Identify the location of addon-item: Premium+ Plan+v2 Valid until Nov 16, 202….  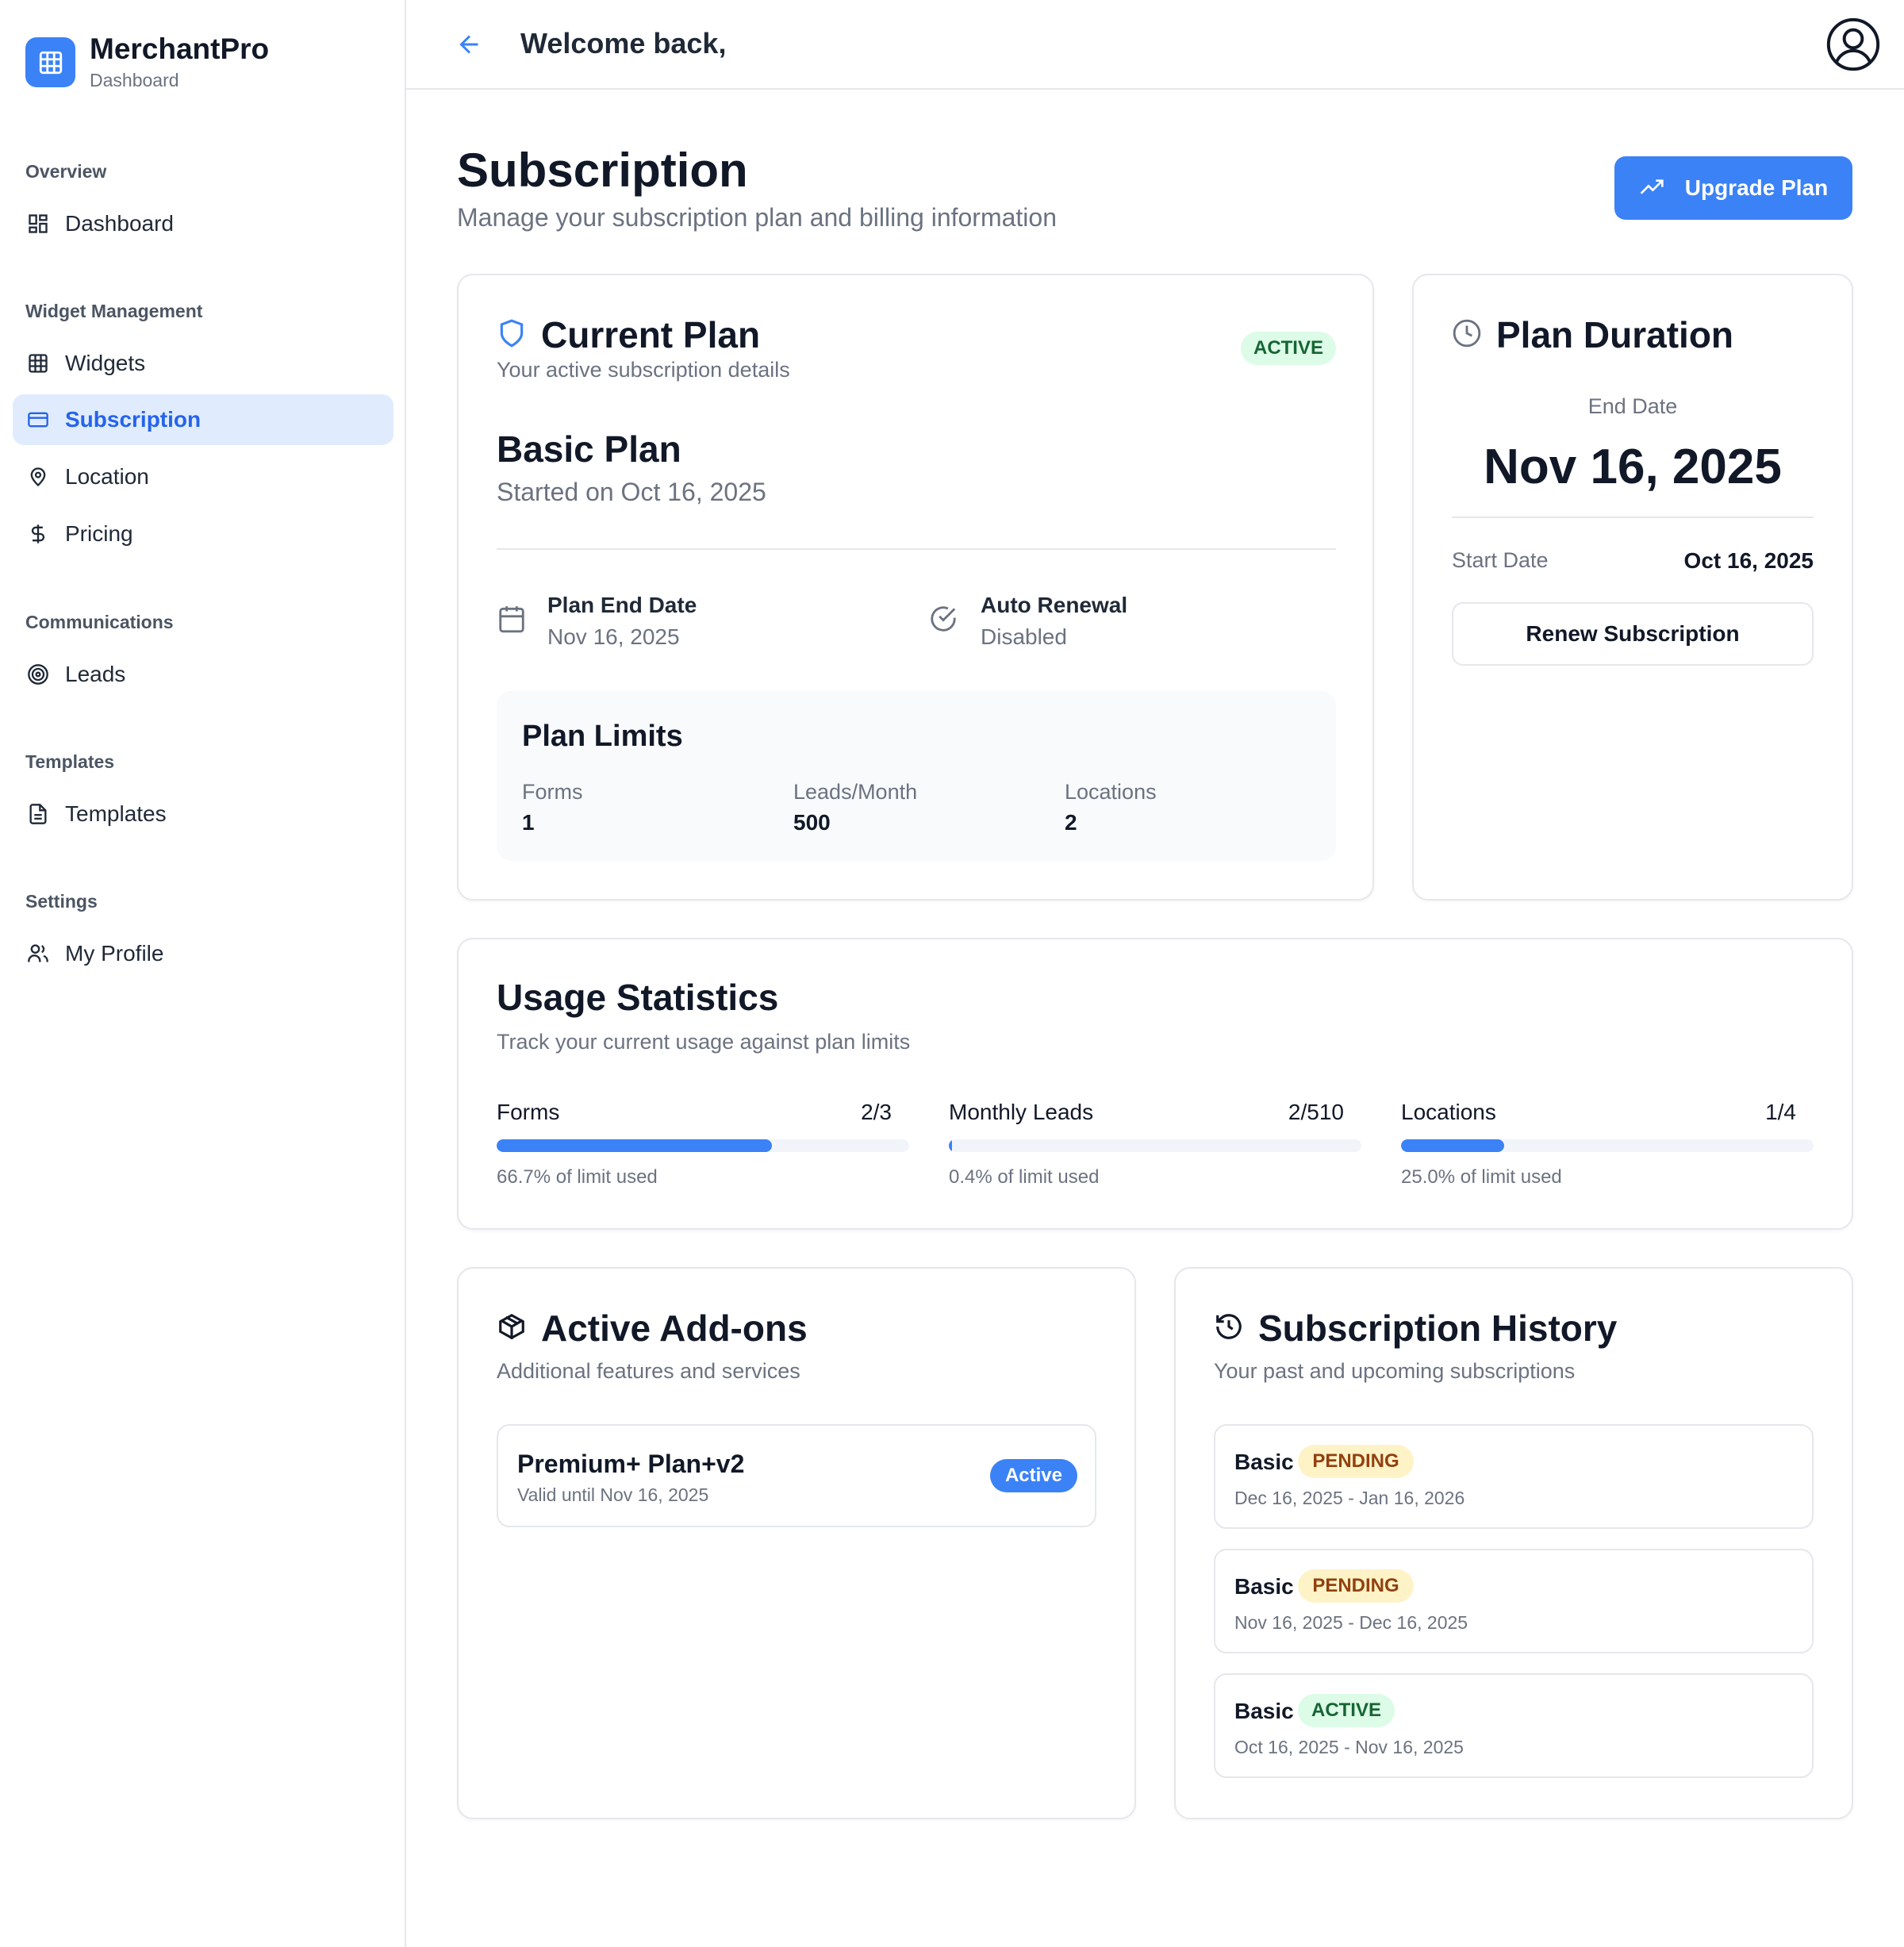
(796, 1475).